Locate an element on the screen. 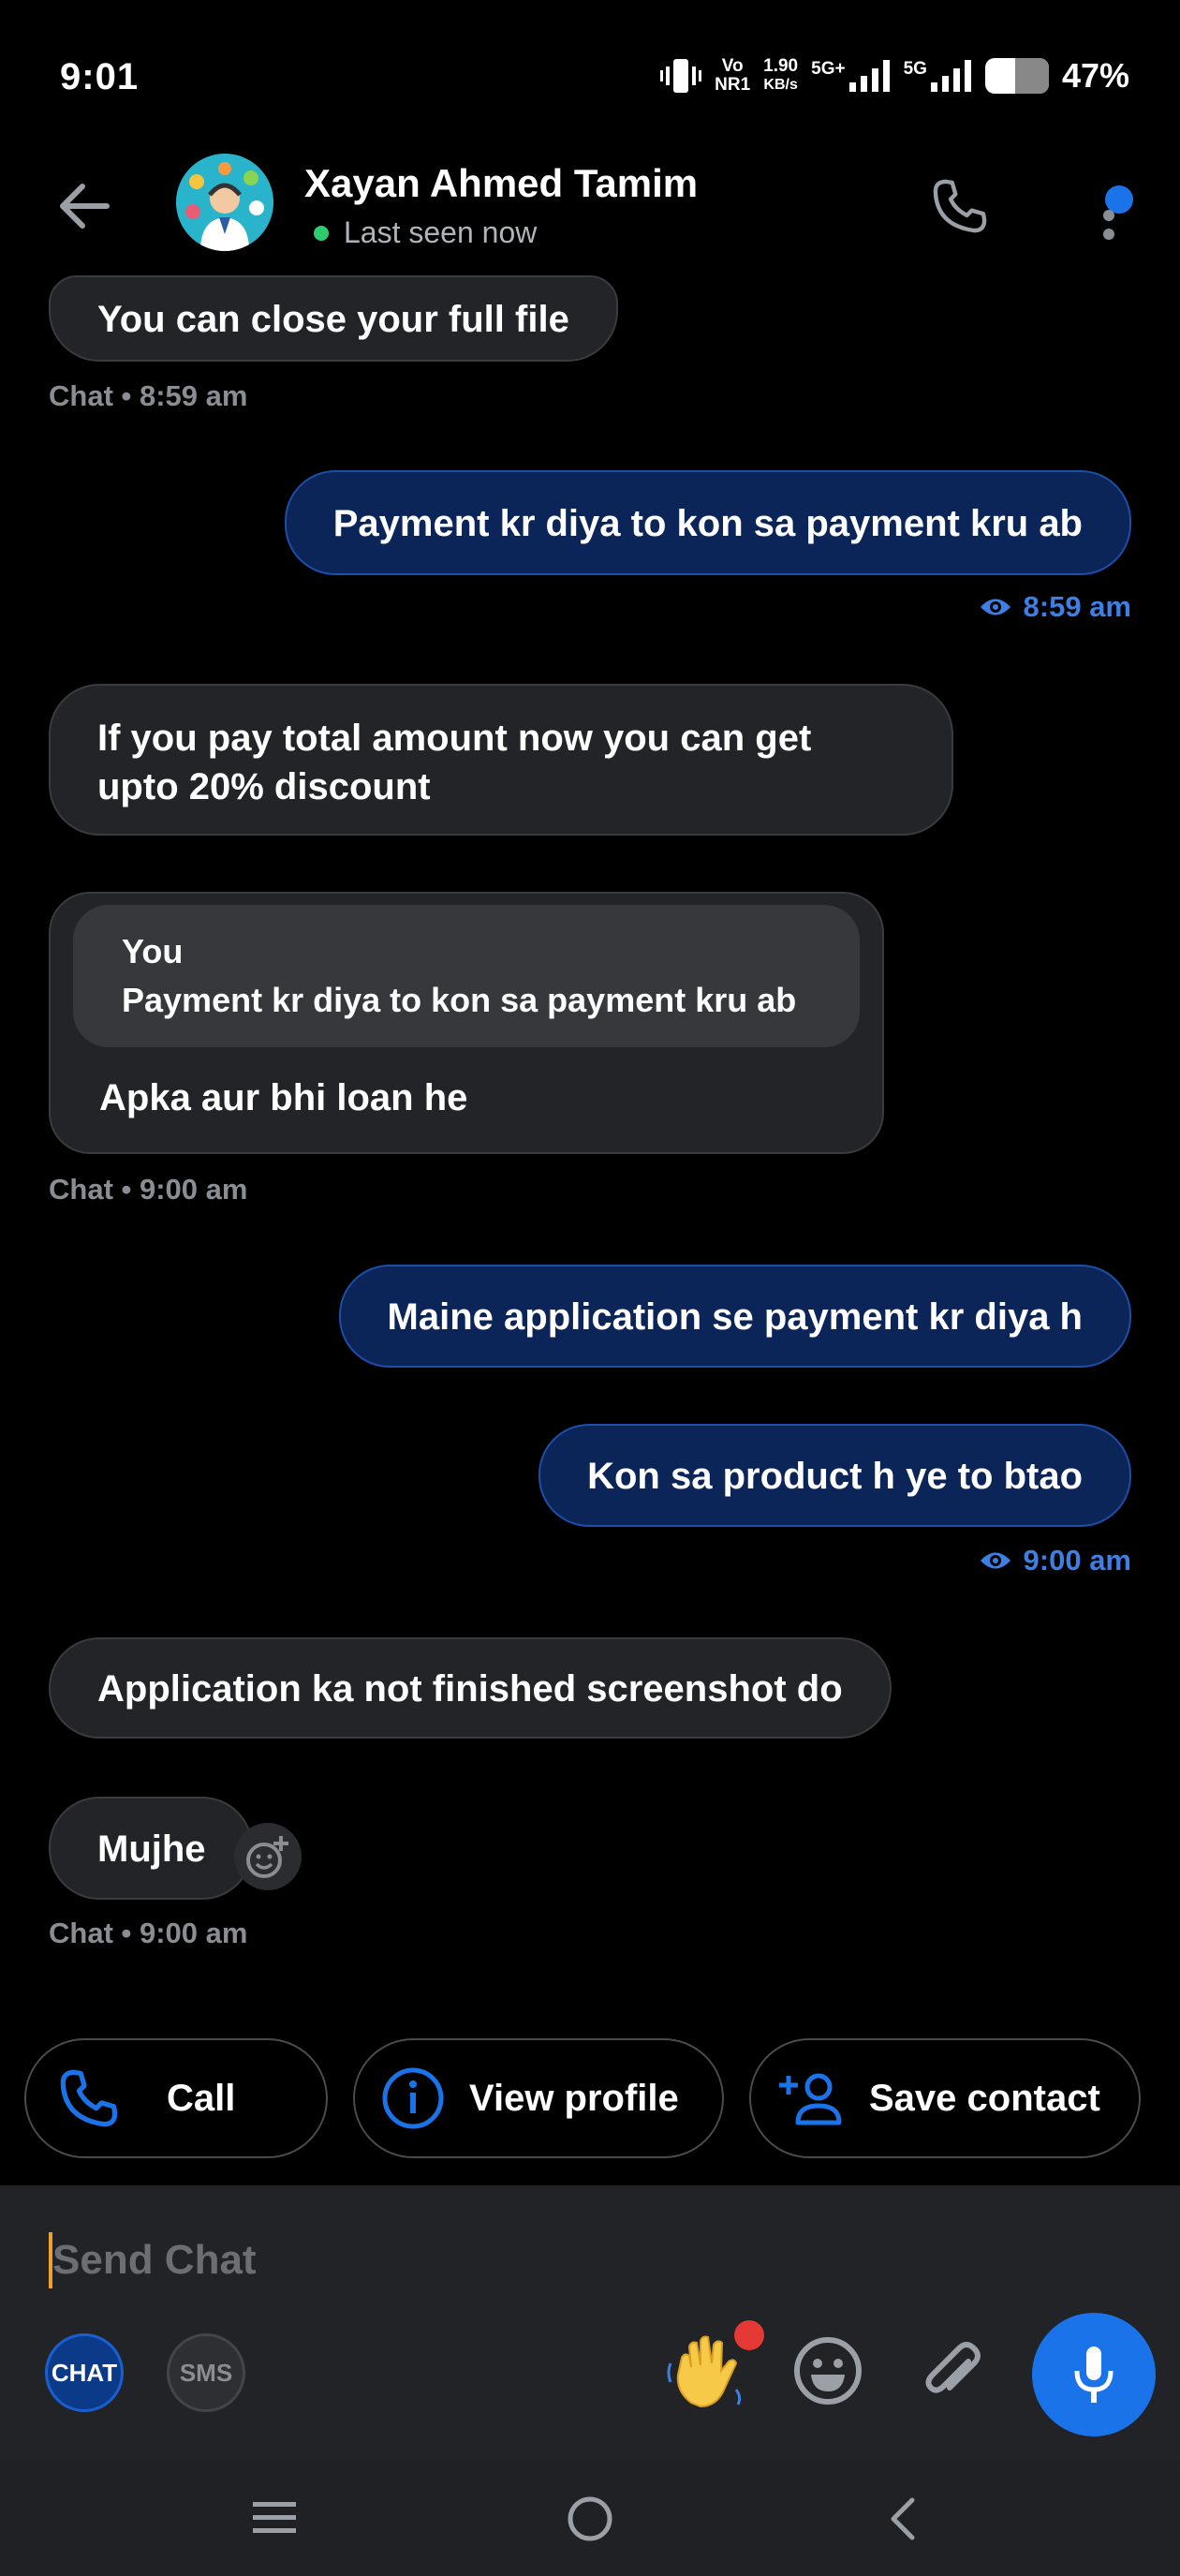 The width and height of the screenshot is (1180, 2576). recent-apps-button is located at coordinates (274, 2518).